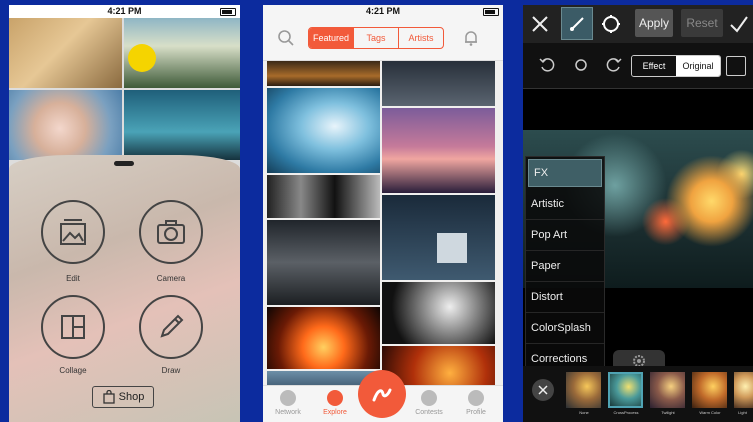  Describe the element at coordinates (565, 328) in the screenshot. I see `effect-category-colorsplash: ColorSplash` at that location.